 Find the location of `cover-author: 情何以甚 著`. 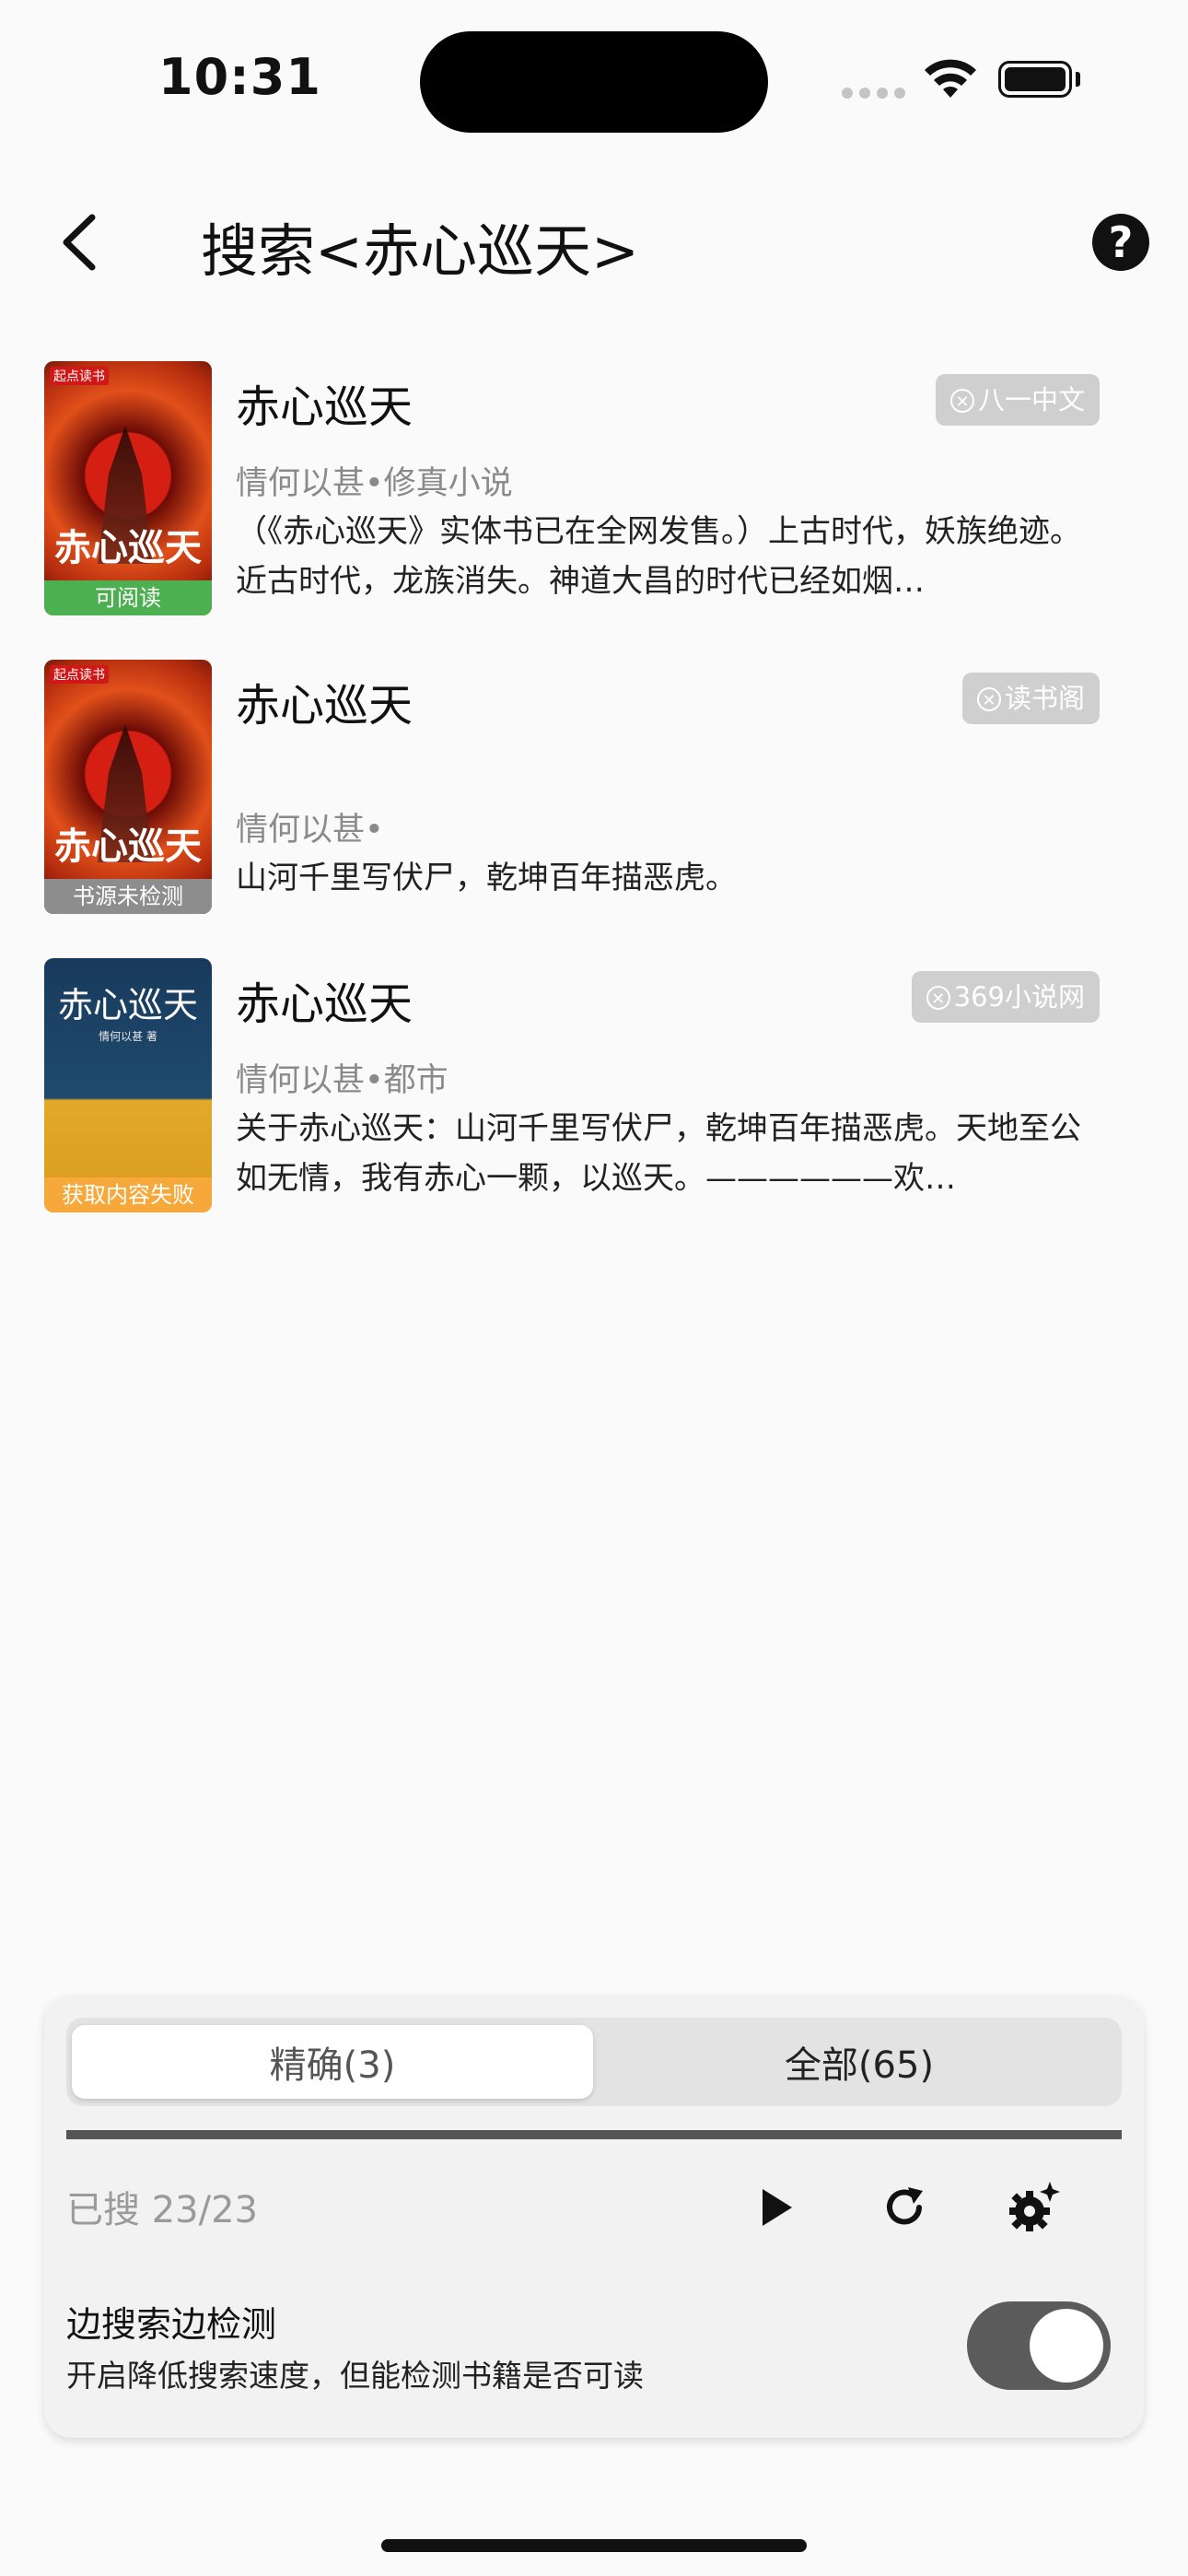

cover-author: 情何以甚 著 is located at coordinates (128, 1036).